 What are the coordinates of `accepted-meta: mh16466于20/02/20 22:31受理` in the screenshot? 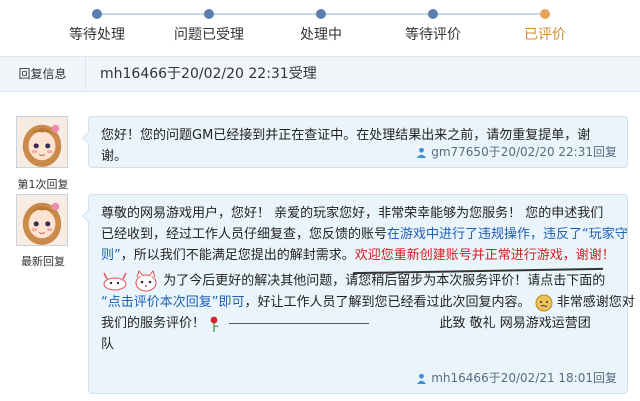 It's located at (208, 74).